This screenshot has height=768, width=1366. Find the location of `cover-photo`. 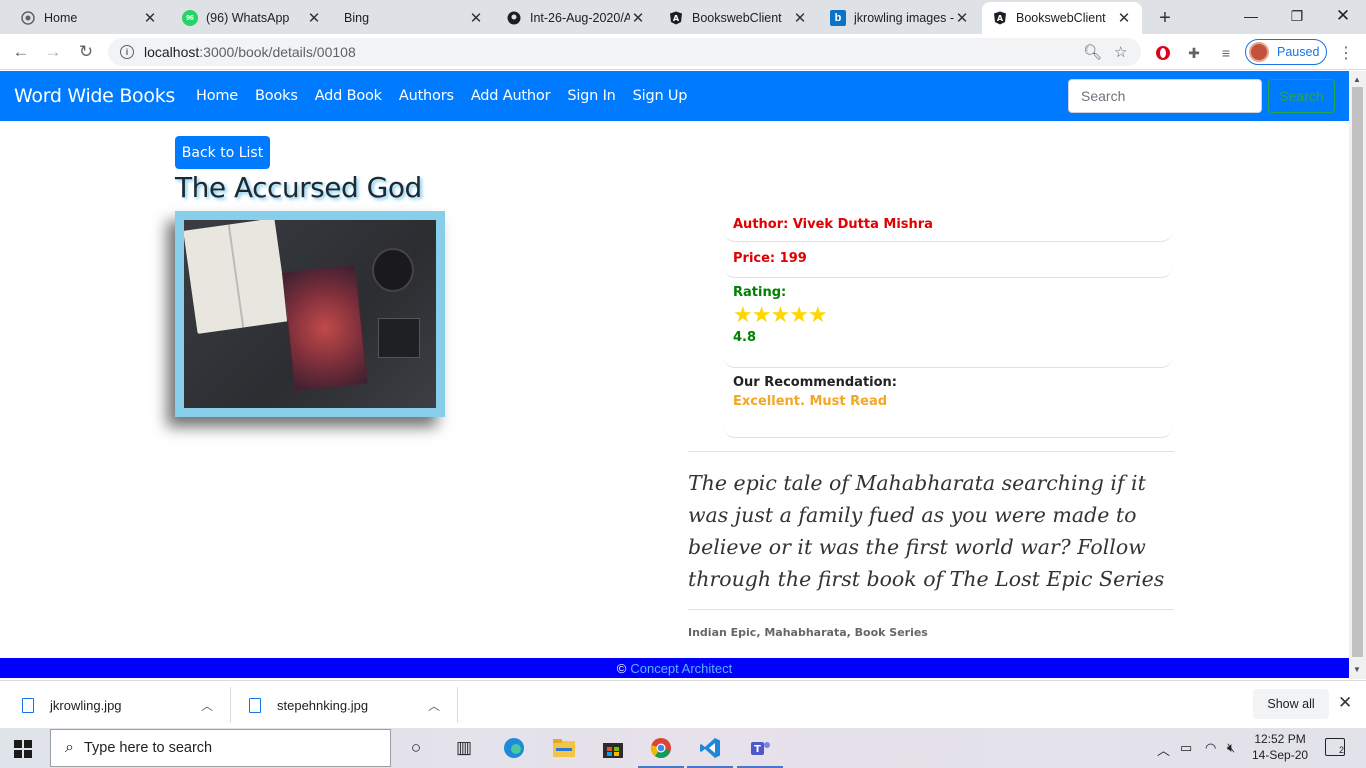

cover-photo is located at coordinates (310, 314).